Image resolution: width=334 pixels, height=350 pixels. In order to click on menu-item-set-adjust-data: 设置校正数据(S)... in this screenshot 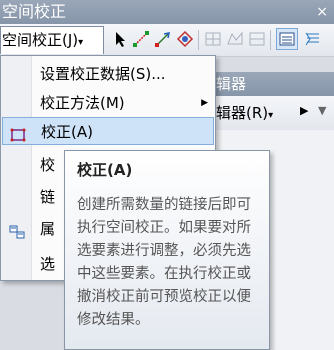, I will do `click(108, 74)`.